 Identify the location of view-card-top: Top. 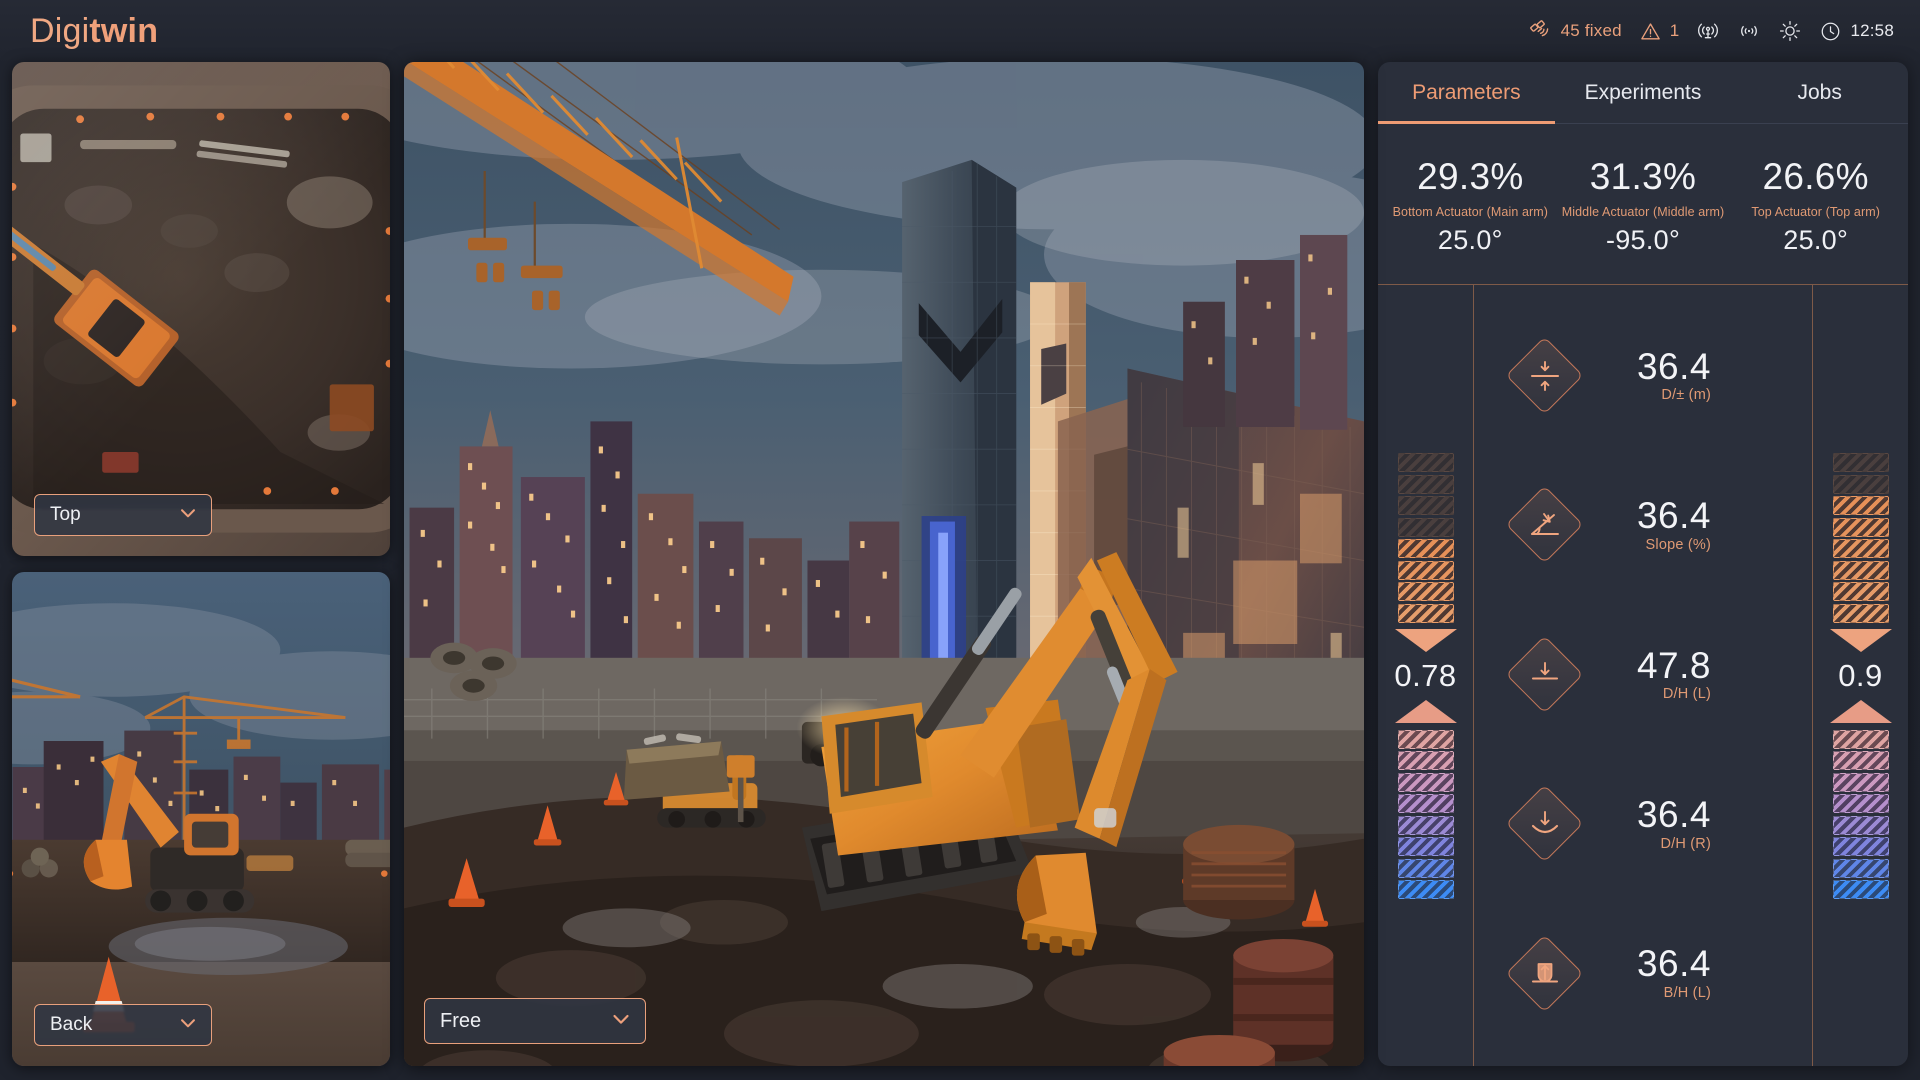
(201, 309).